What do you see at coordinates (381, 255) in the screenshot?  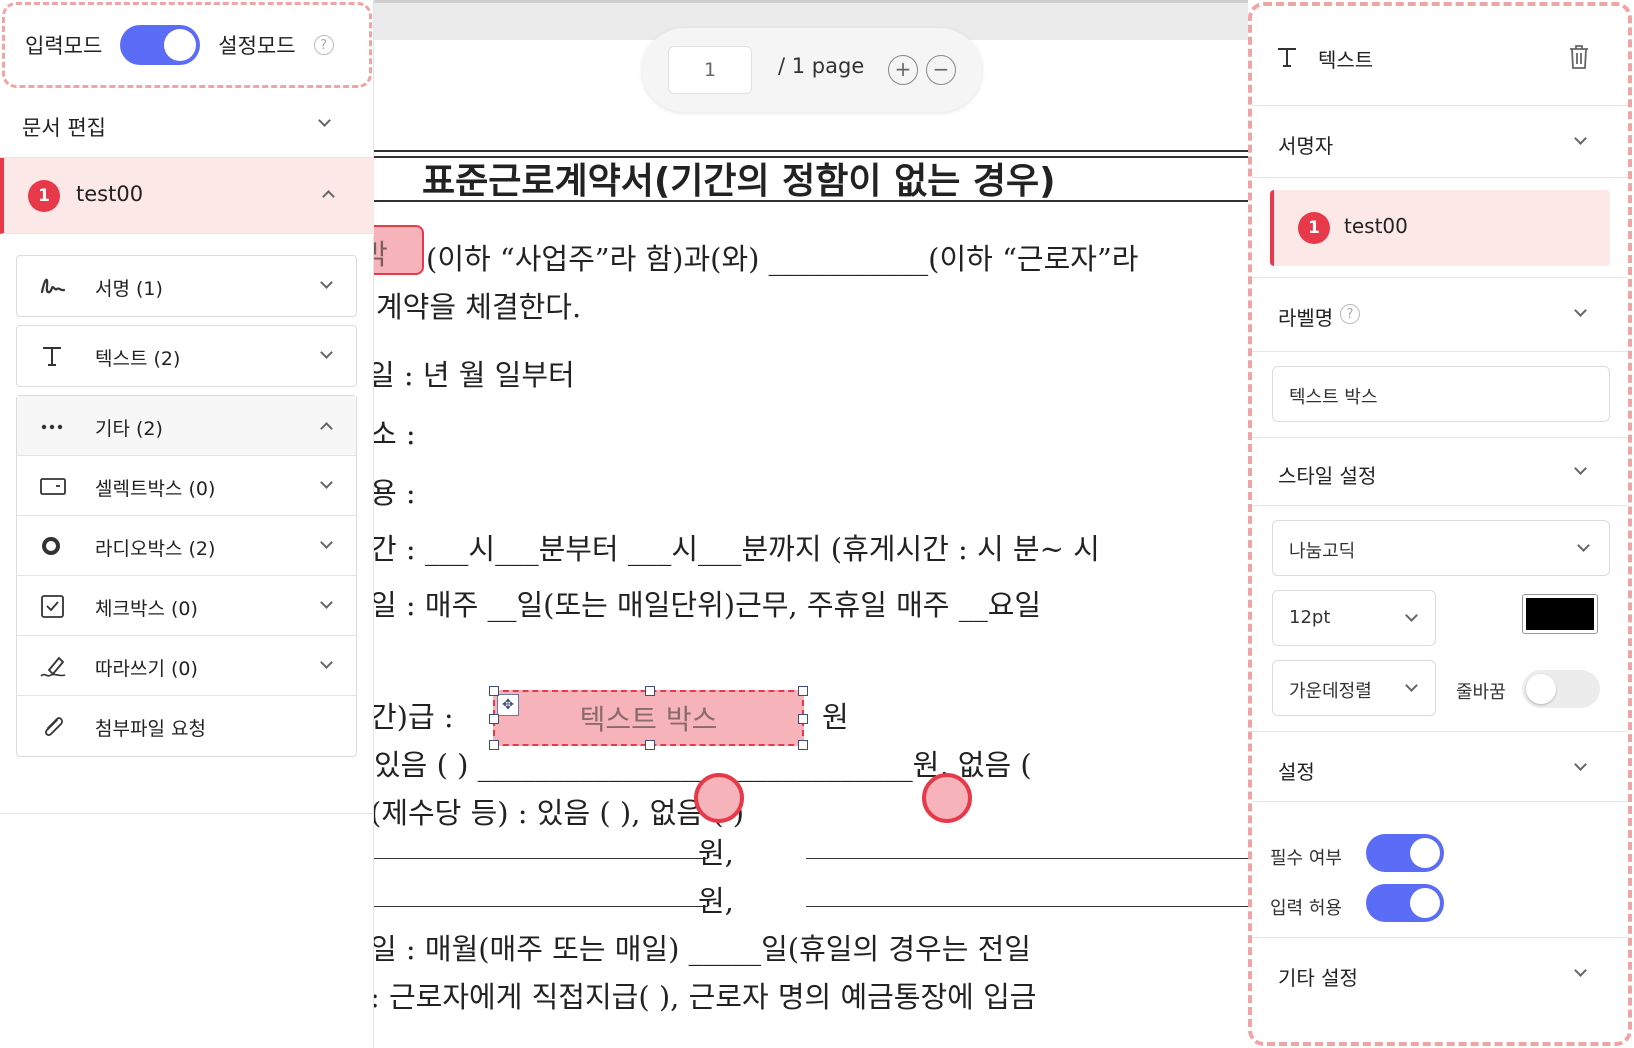 I see `chip-label: 박스` at bounding box center [381, 255].